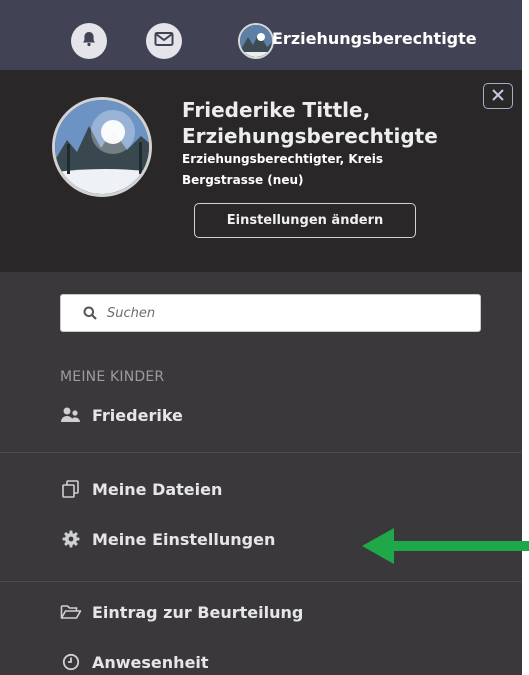 The height and width of the screenshot is (675, 529). Describe the element at coordinates (71, 415) in the screenshot. I see `children-icon` at that location.